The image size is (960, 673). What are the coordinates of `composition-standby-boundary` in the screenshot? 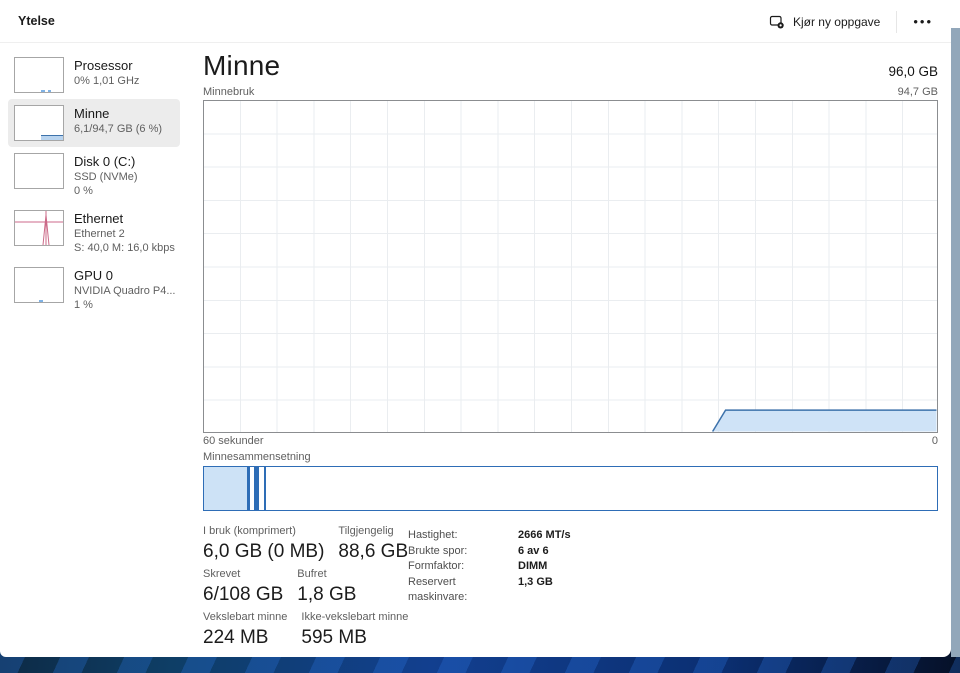 It's located at (265, 488).